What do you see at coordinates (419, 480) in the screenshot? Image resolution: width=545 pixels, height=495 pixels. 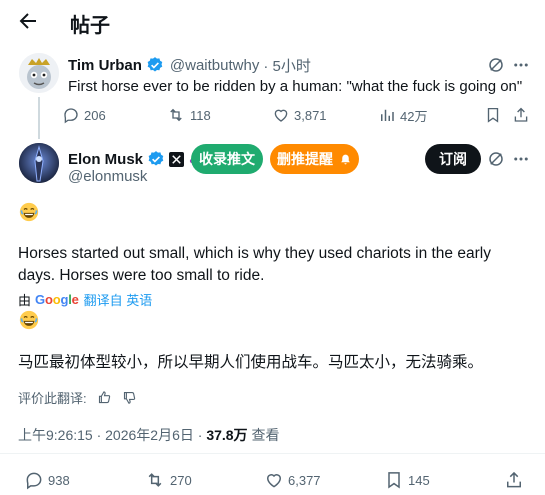 I see `bookmark-count: 145` at bounding box center [419, 480].